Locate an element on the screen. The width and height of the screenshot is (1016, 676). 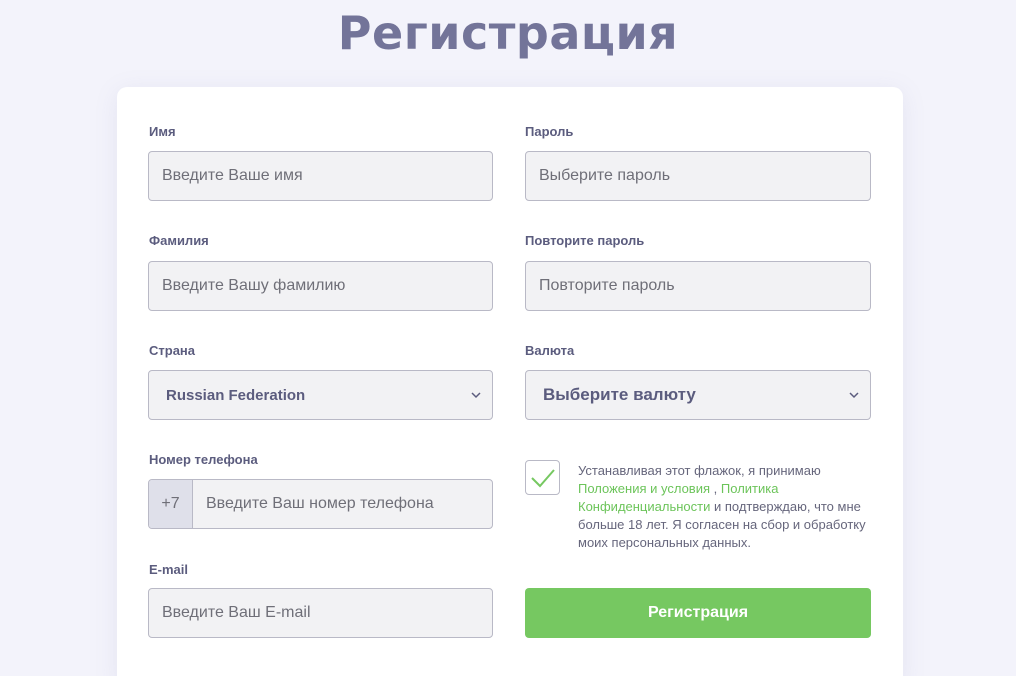
first-name-label: Имя is located at coordinates (162, 131).